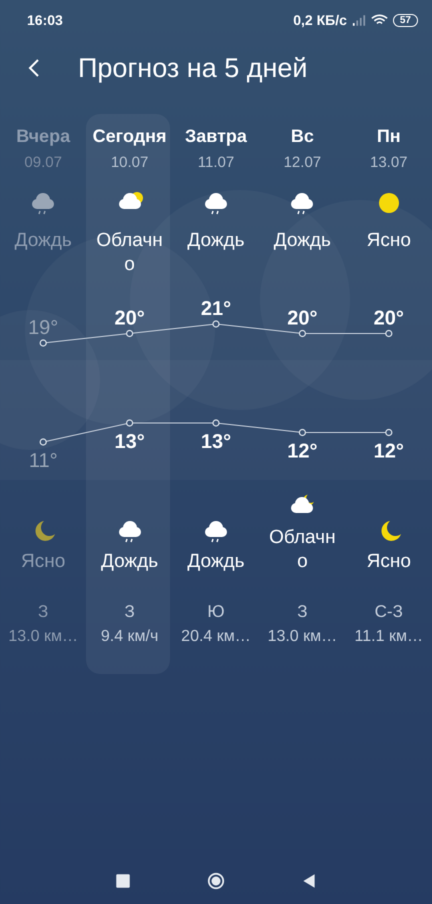  Describe the element at coordinates (45, 20) in the screenshot. I see `status-time: 16:03` at that location.